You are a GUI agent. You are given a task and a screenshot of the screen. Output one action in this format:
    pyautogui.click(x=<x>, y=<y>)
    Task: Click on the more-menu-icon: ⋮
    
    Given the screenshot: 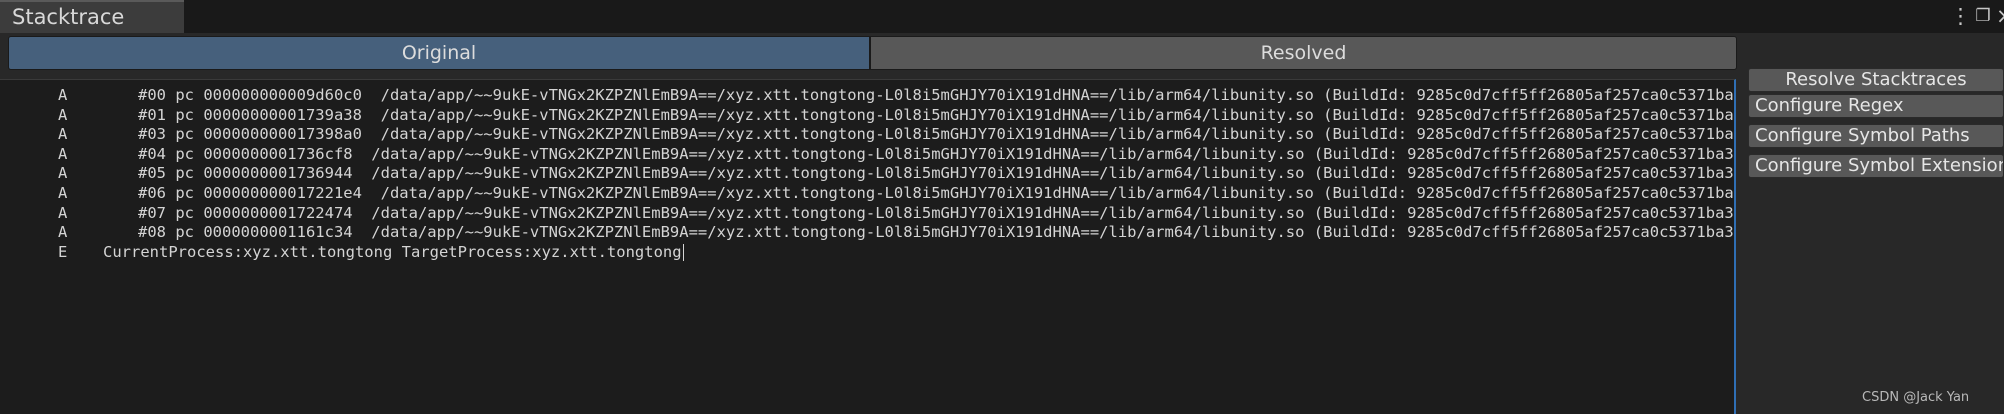 What is the action you would take?
    pyautogui.click(x=1960, y=16)
    